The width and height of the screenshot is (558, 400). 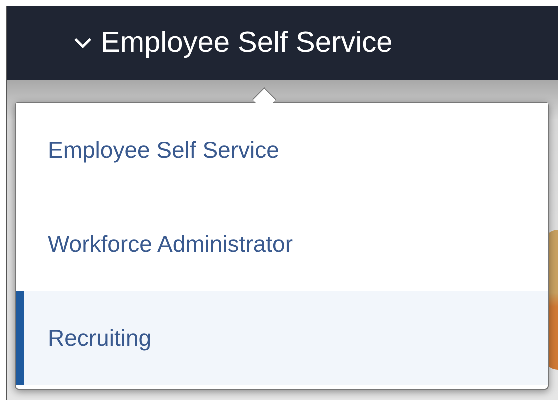 I want to click on homepage-selector: Employee Self Service, so click(x=233, y=43).